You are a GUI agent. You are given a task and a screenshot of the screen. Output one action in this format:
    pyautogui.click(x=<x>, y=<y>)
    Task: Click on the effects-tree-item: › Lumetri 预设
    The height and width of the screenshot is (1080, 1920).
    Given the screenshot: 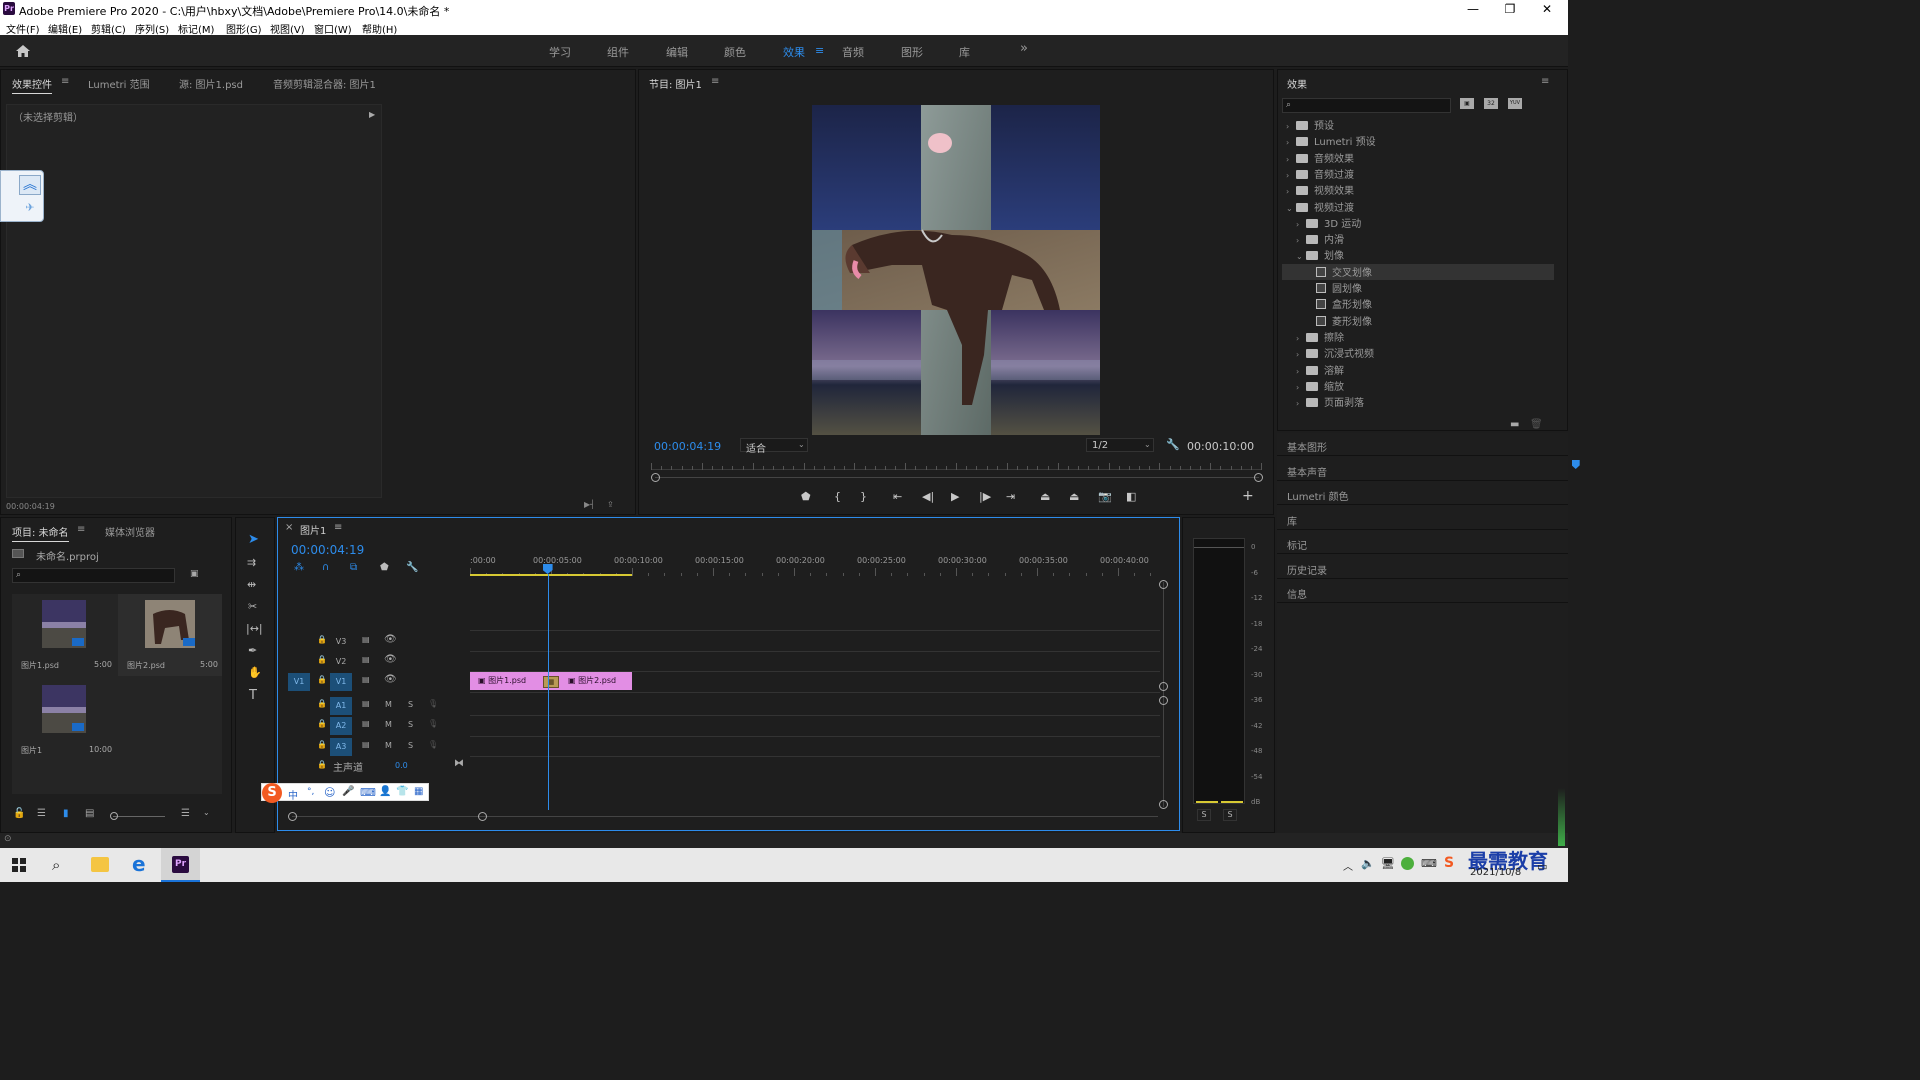 What is the action you would take?
    pyautogui.click(x=1418, y=141)
    